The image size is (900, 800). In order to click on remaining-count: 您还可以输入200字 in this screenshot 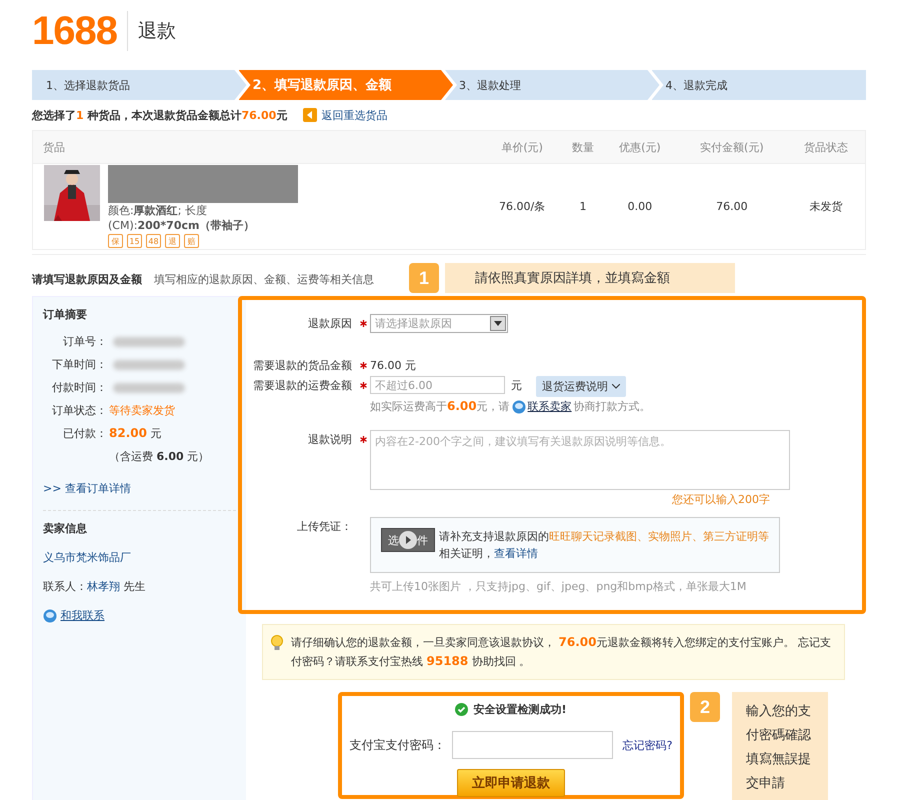, I will do `click(721, 499)`.